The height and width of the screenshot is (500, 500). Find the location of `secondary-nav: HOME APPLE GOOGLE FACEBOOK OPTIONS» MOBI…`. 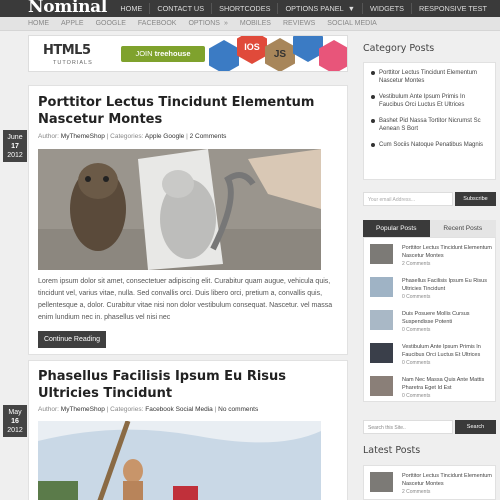

secondary-nav: HOME APPLE GOOGLE FACEBOOK OPTIONS» MOBI… is located at coordinates (250, 24).